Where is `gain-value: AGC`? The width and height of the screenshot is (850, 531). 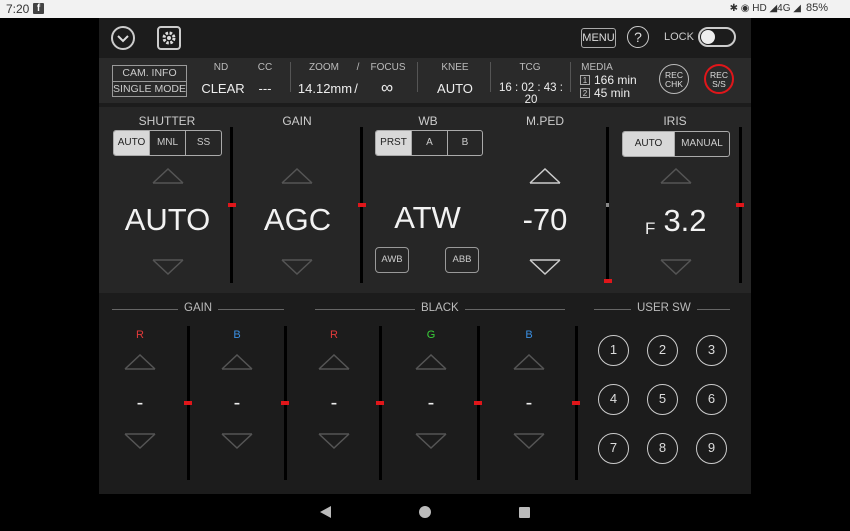
gain-value: AGC is located at coordinates (297, 219).